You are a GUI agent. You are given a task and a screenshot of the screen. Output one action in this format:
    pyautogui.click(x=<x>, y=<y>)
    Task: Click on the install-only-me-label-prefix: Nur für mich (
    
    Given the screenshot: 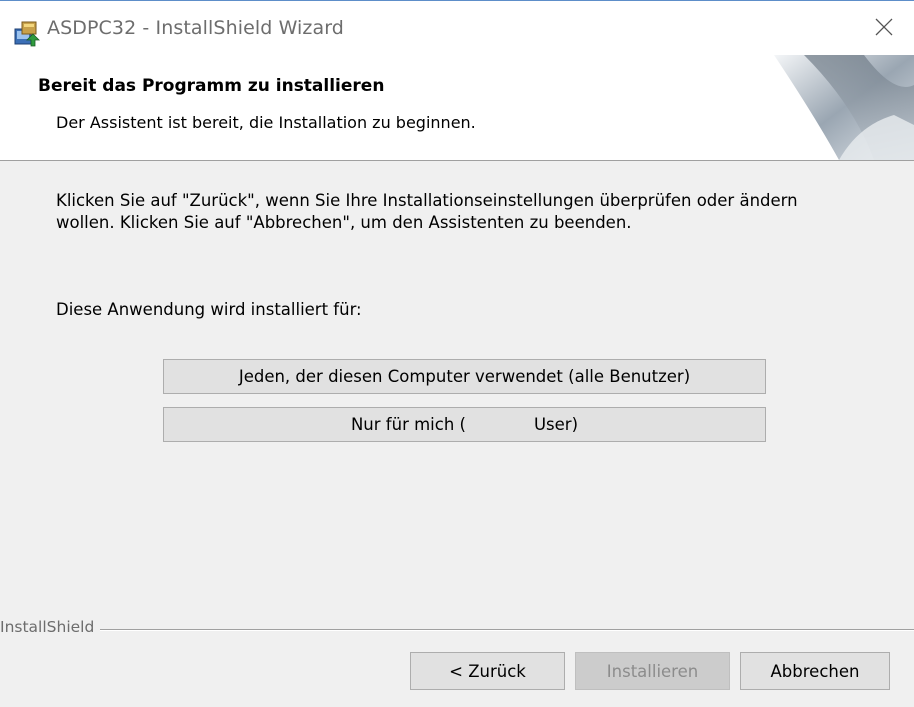 What is the action you would take?
    pyautogui.click(x=408, y=424)
    